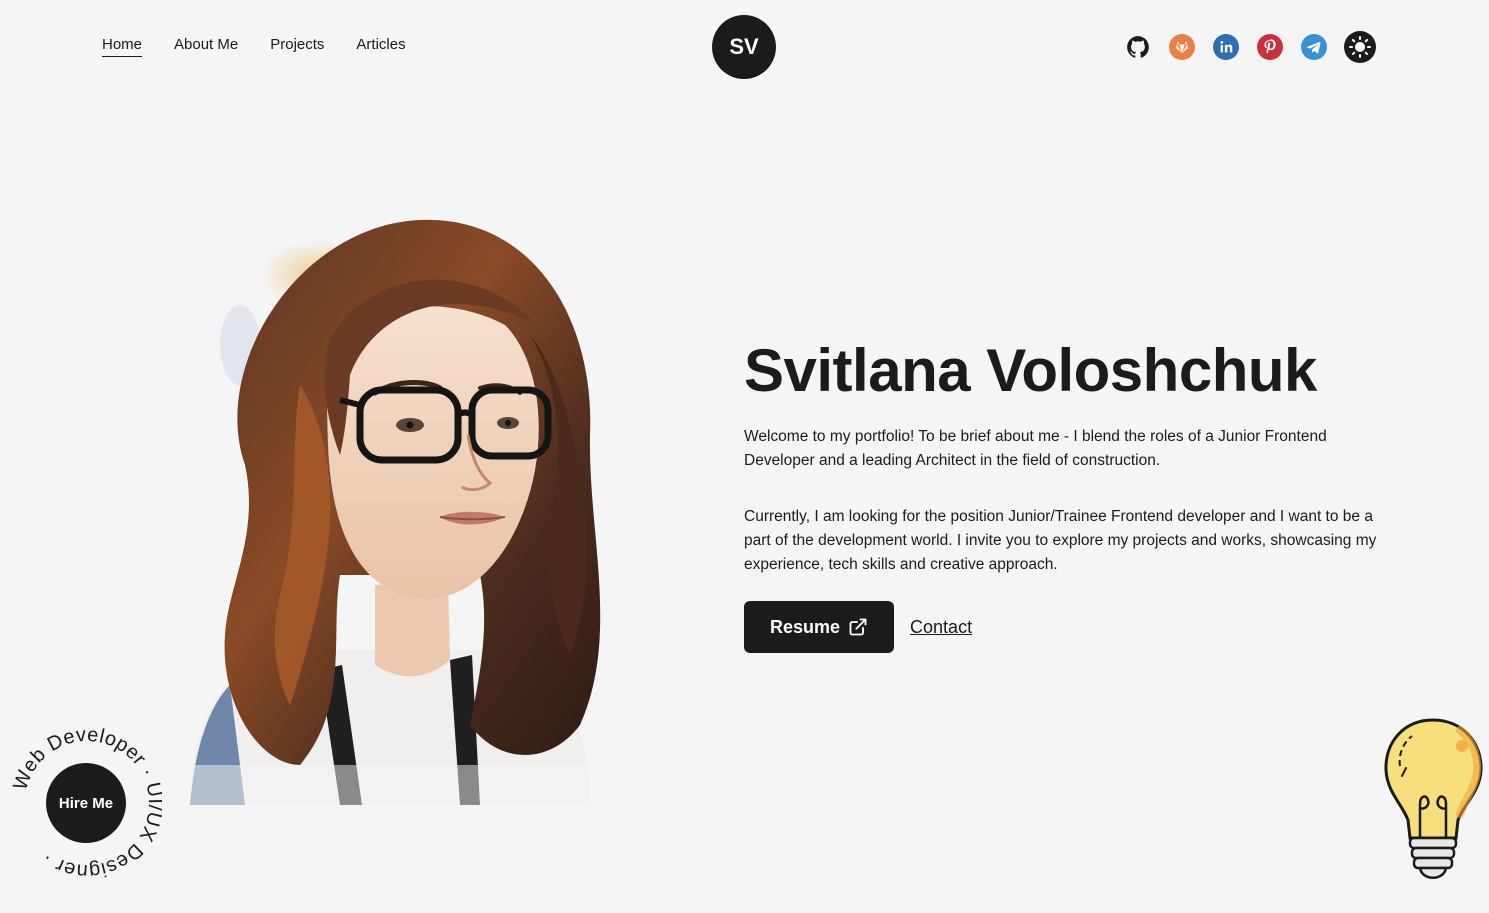 This screenshot has width=1489, height=913. I want to click on social-links, so click(1250, 47).